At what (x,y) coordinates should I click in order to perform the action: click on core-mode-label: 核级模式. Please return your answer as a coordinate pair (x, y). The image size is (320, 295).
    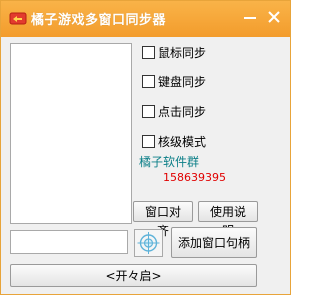
    Looking at the image, I should click on (182, 141).